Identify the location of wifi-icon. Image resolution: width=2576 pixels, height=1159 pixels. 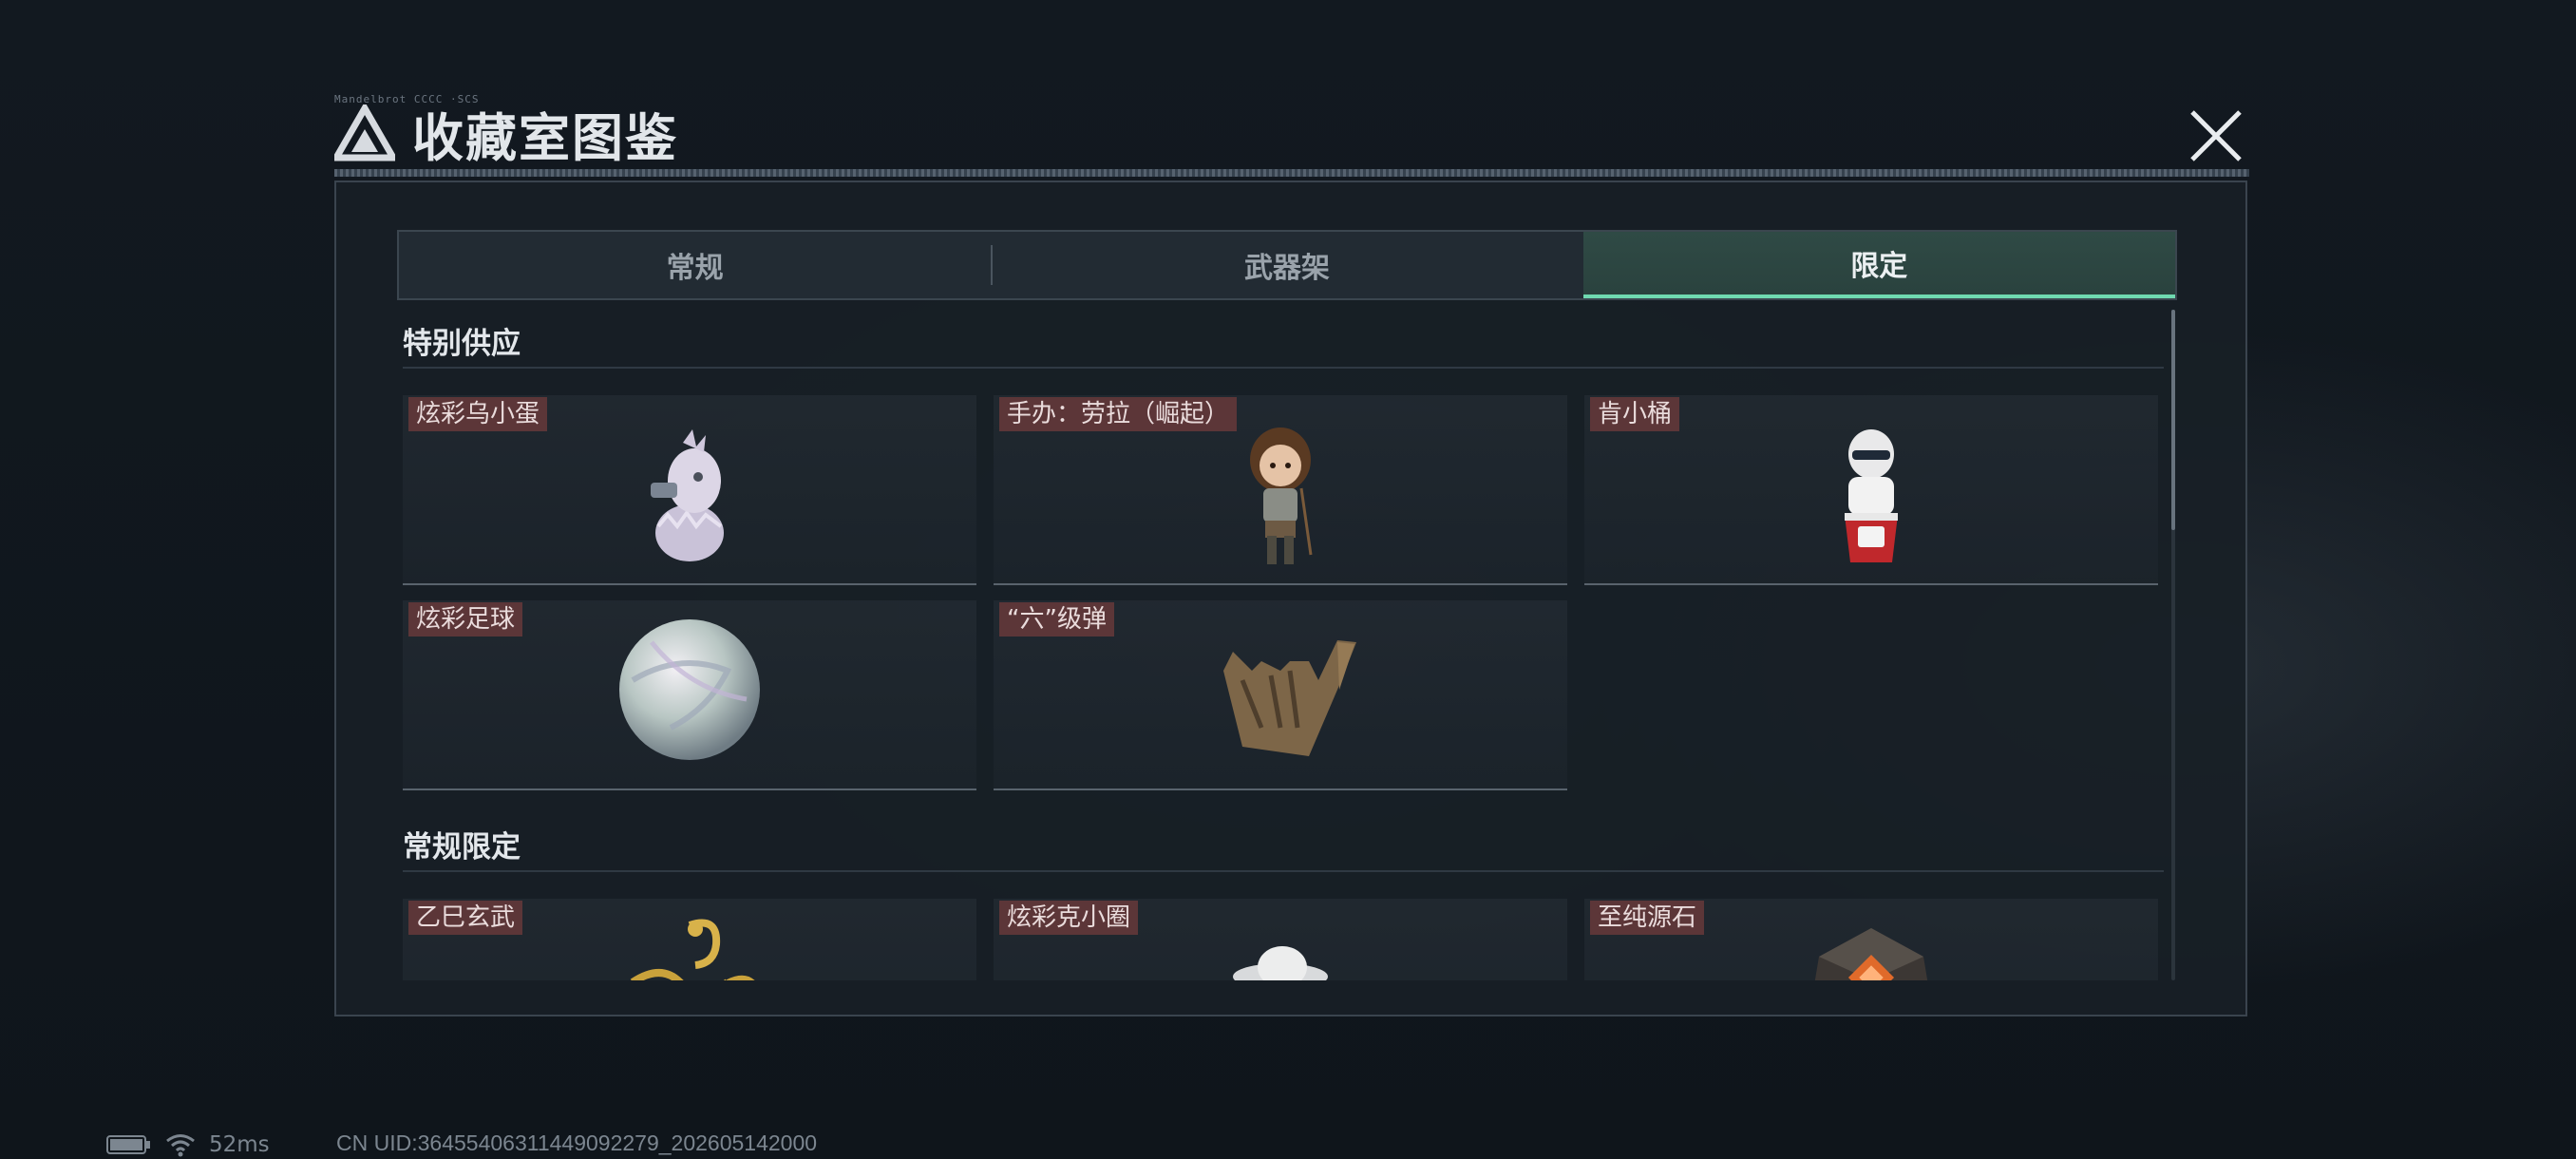
(180, 1145).